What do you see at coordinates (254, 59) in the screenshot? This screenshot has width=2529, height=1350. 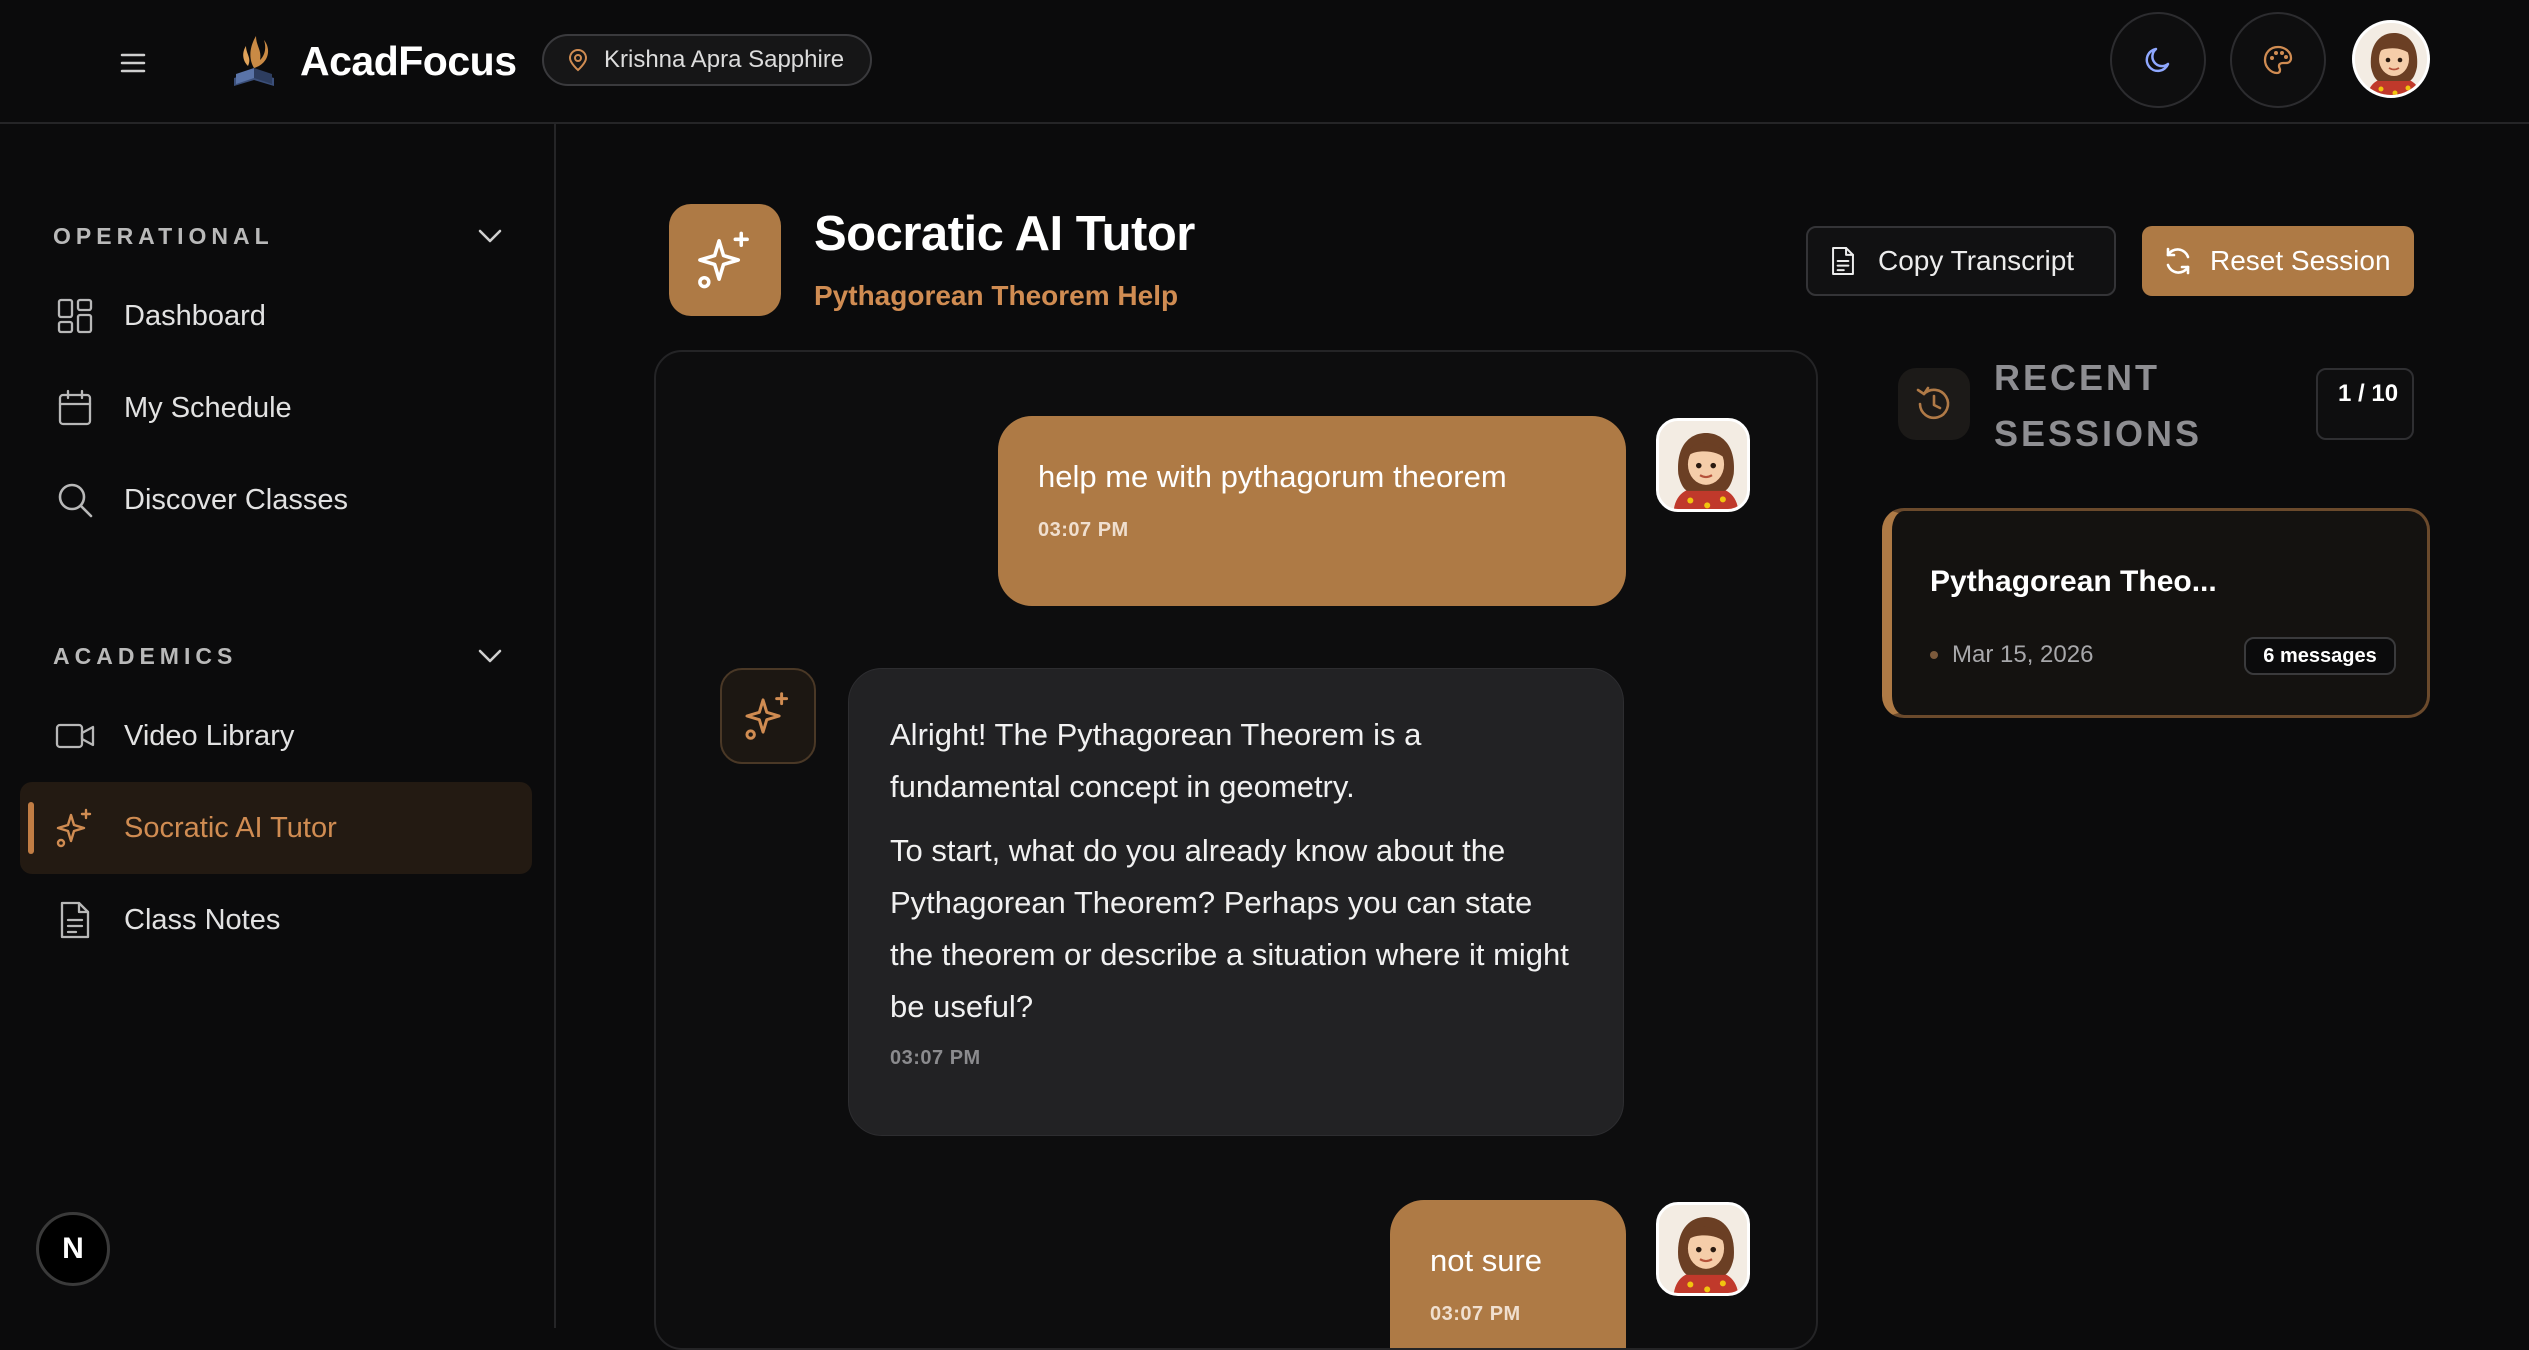 I see `app-logo-icon` at bounding box center [254, 59].